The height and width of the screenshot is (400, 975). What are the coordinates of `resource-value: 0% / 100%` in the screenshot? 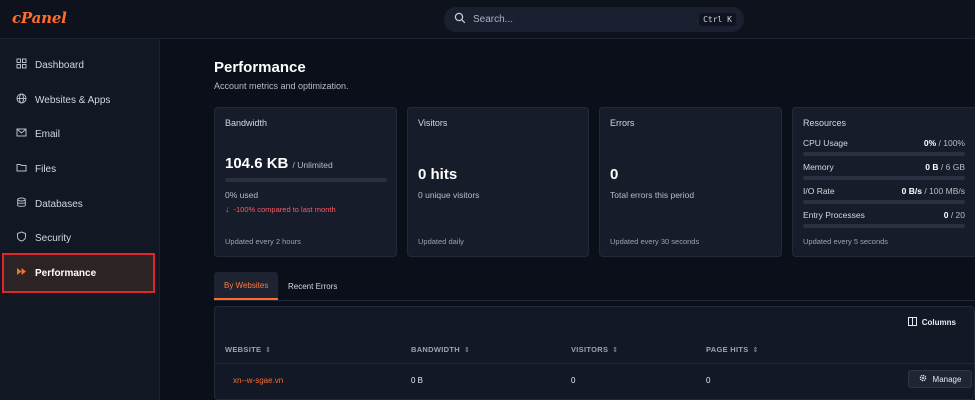 It's located at (944, 143).